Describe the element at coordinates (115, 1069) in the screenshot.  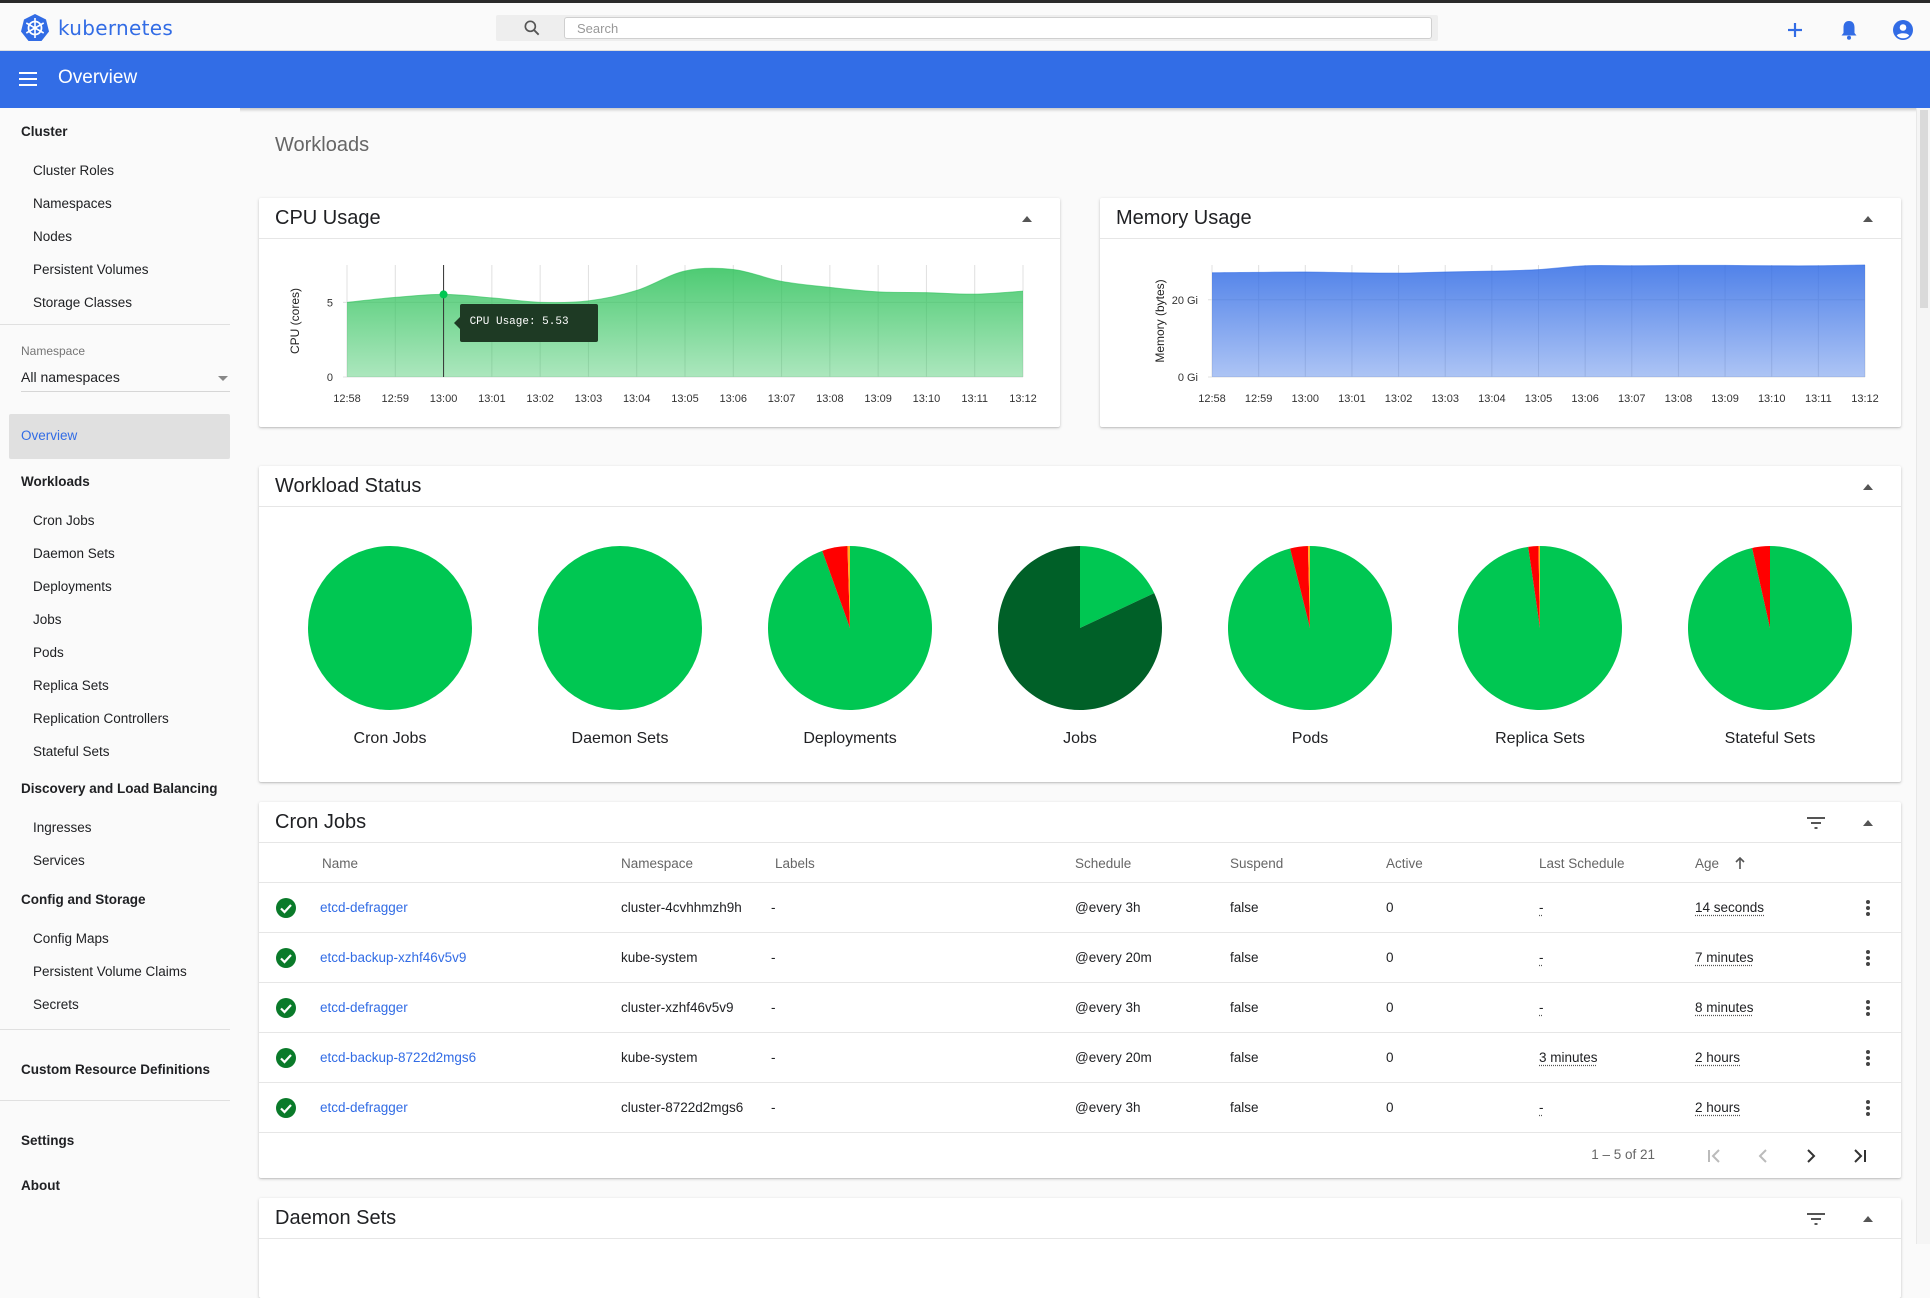
I see `sidebar-item-crds: Custom Resource Definitions` at that location.